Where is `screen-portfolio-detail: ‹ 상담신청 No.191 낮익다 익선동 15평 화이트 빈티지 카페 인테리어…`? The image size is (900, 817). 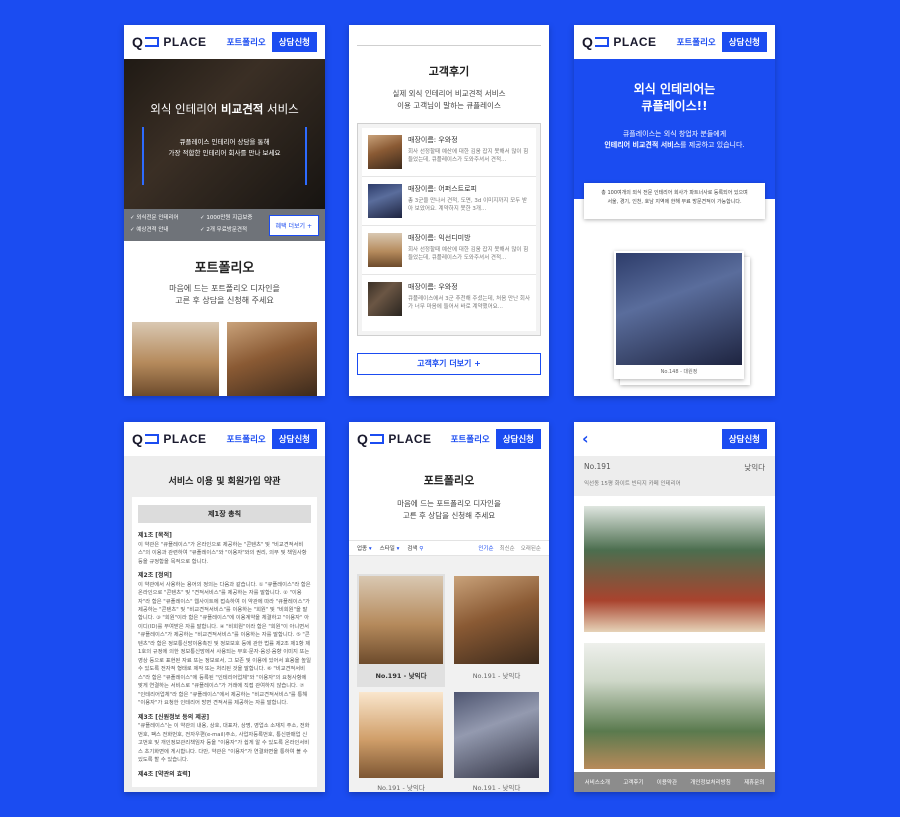 screen-portfolio-detail: ‹ 상담신청 No.191 낮익다 익선동 15평 화이트 빈티지 카페 인테리어… is located at coordinates (674, 607).